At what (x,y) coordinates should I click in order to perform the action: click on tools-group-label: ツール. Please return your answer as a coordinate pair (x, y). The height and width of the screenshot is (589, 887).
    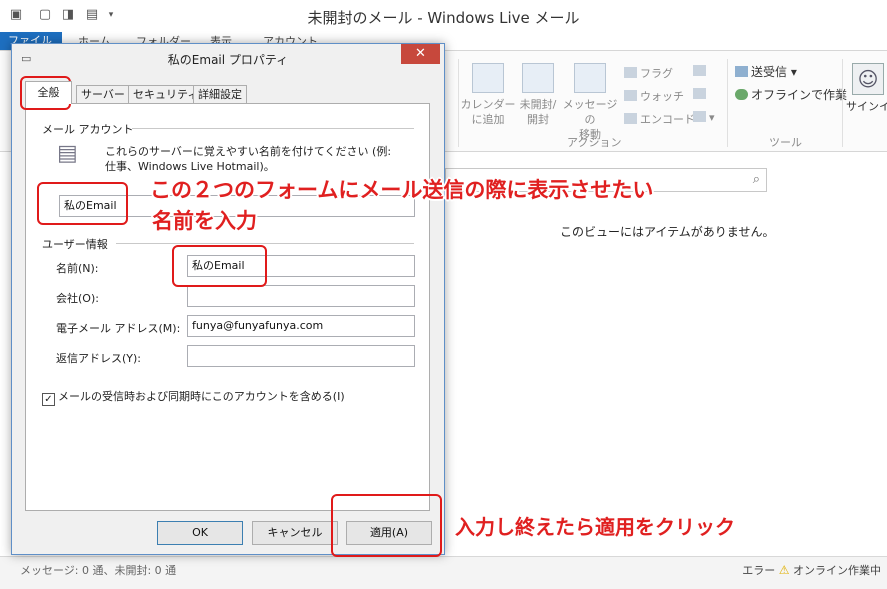
    Looking at the image, I should click on (785, 142).